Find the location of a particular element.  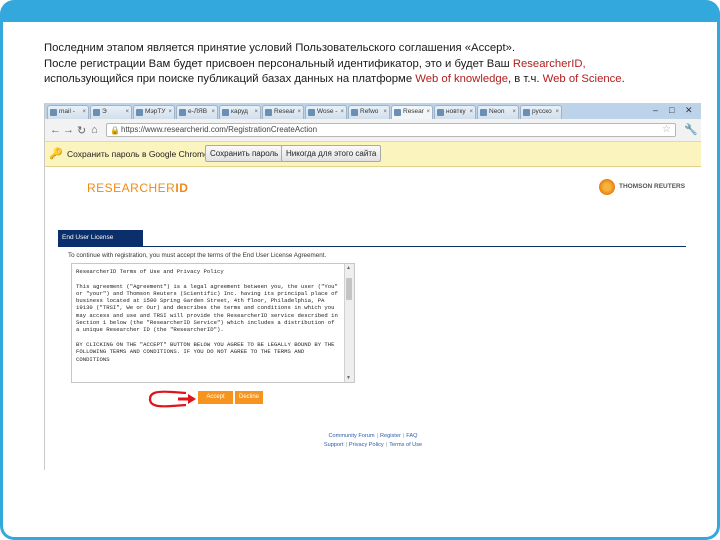

browser-tab-active: Resear × is located at coordinates (412, 112).